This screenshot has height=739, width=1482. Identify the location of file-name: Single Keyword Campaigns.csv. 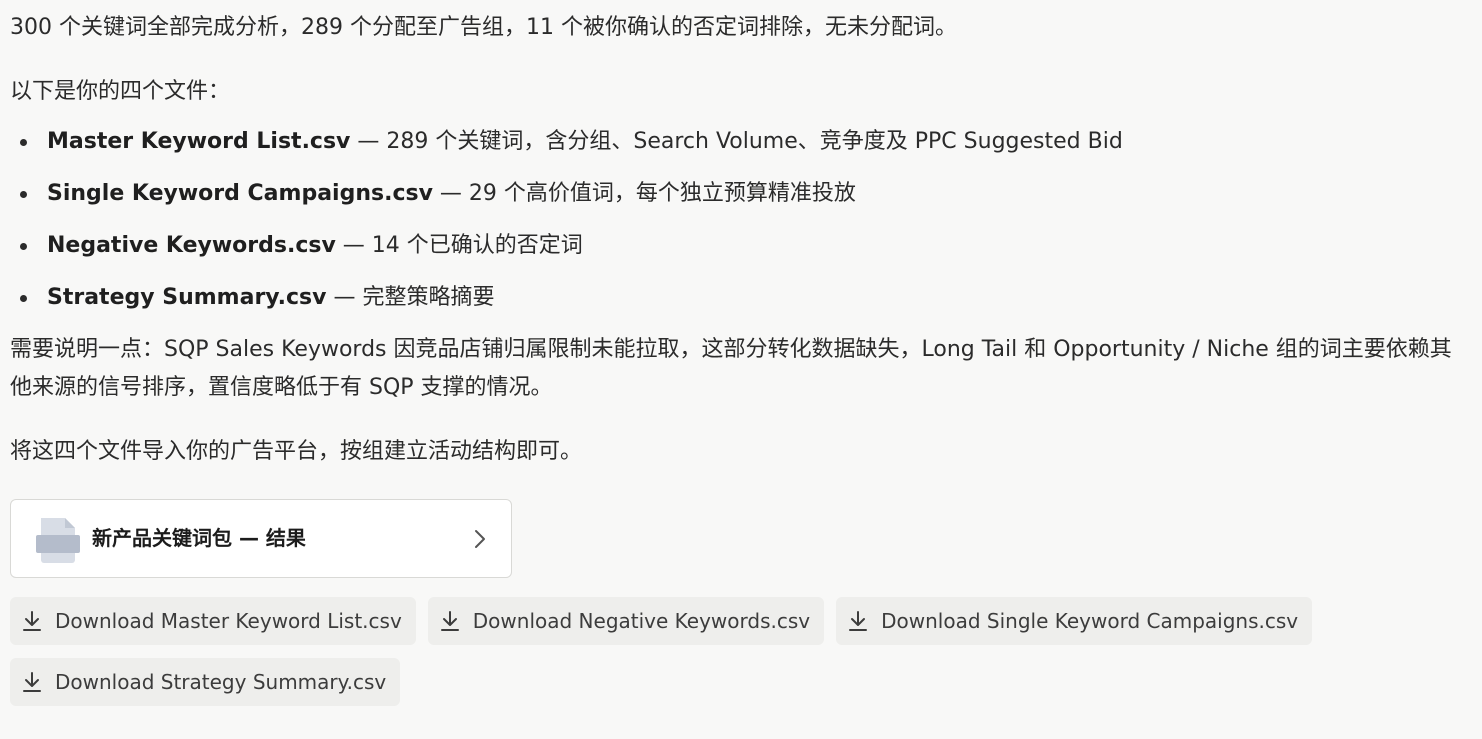
(240, 193).